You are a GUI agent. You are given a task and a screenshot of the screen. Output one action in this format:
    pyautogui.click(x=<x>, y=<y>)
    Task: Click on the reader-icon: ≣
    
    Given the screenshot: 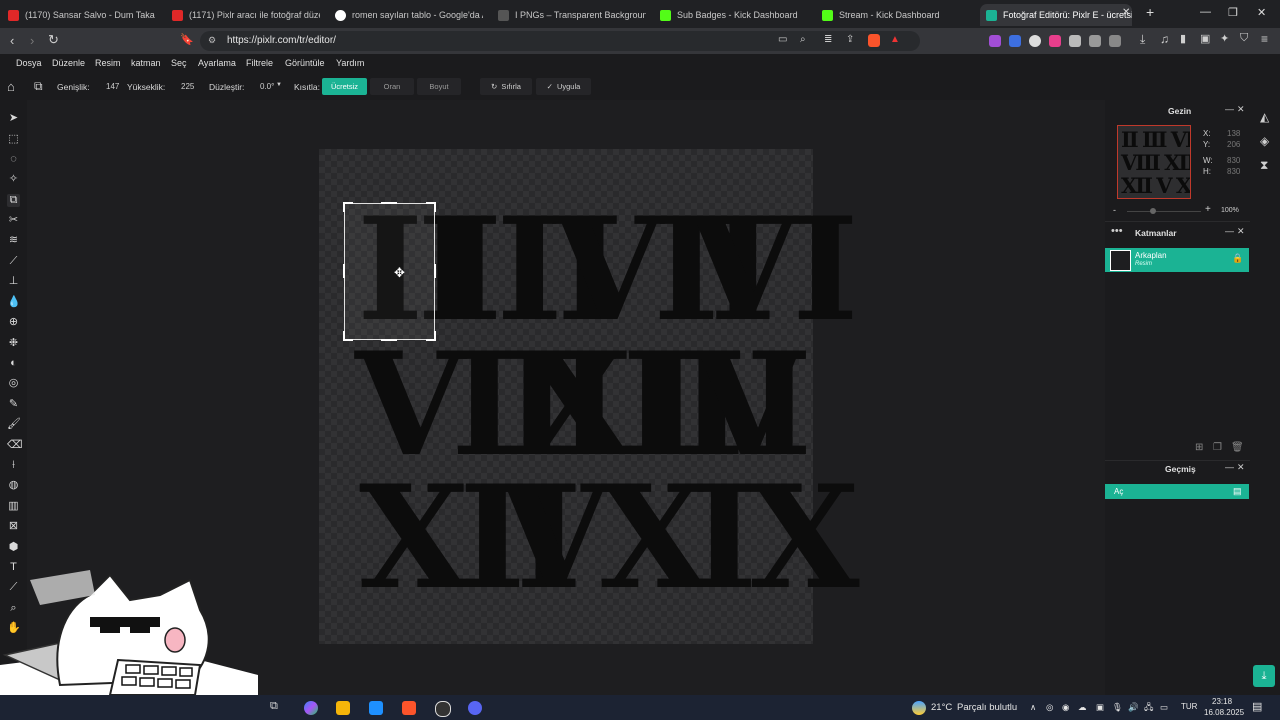 What is the action you would take?
    pyautogui.click(x=828, y=39)
    